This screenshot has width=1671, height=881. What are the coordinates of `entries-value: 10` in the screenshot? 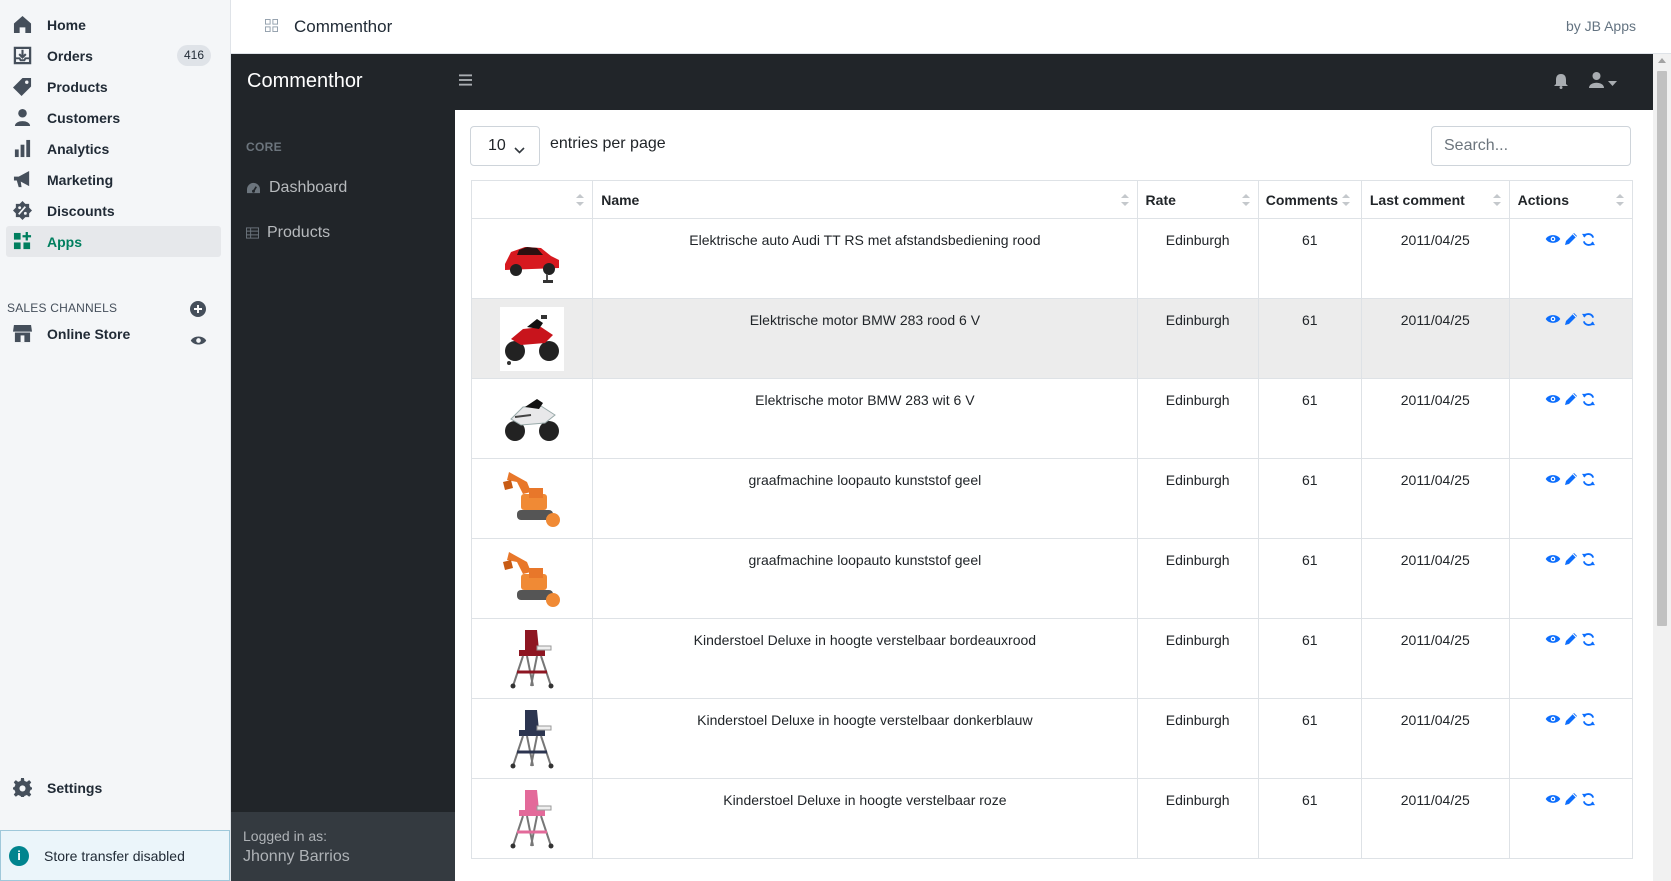 It's located at (497, 145).